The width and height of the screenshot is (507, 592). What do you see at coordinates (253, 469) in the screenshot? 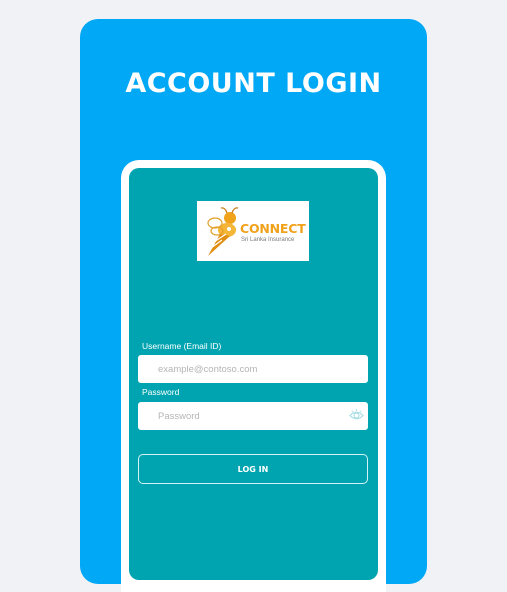
I see `login-button: LOG IN` at bounding box center [253, 469].